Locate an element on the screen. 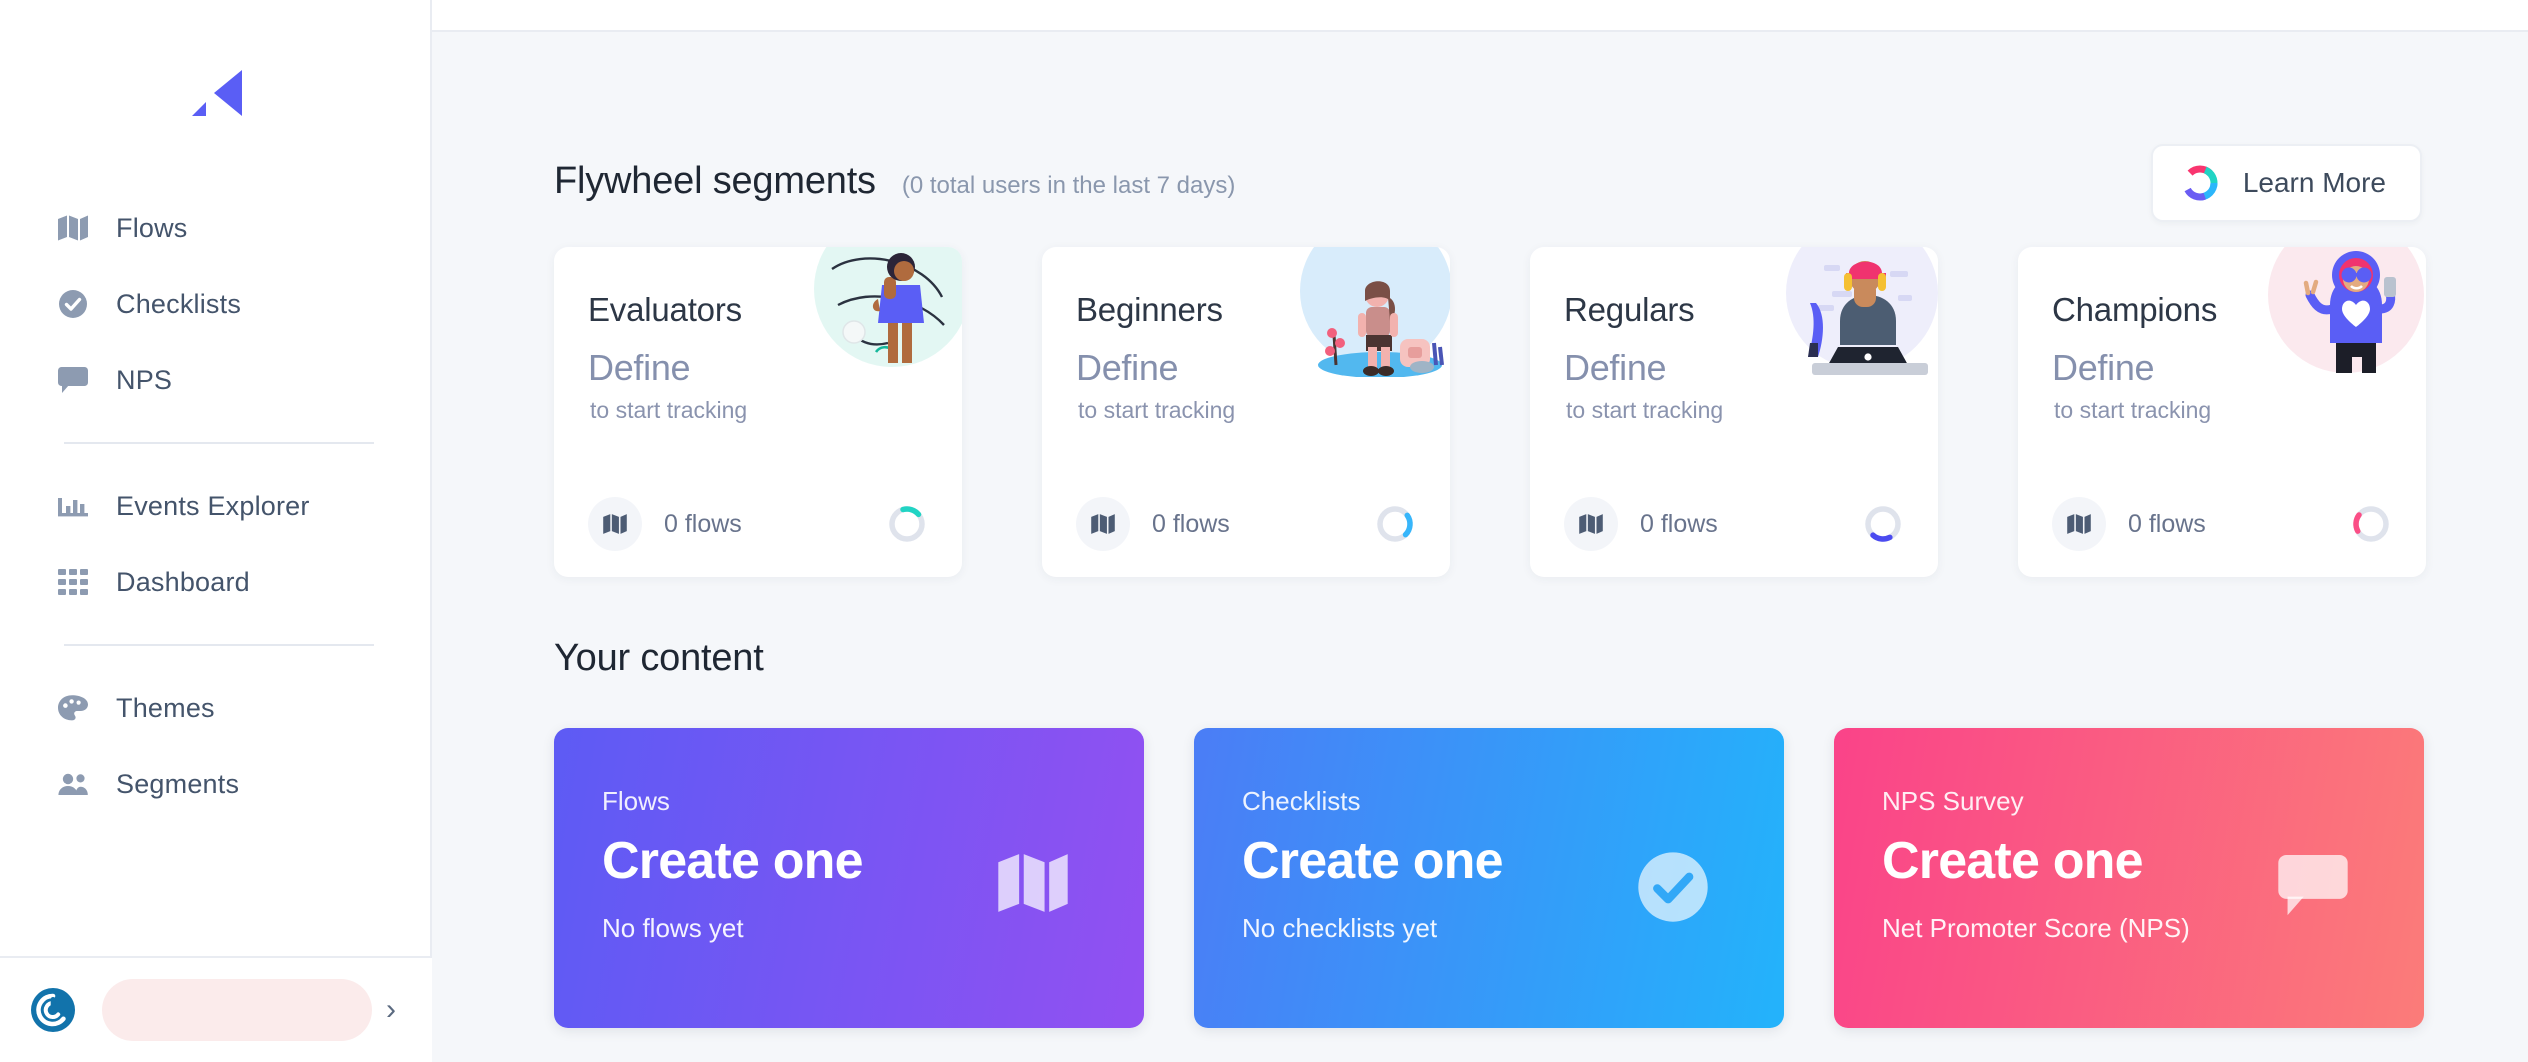 The width and height of the screenshot is (2528, 1062). nav-group-config: Themes Segments is located at coordinates (215, 746).